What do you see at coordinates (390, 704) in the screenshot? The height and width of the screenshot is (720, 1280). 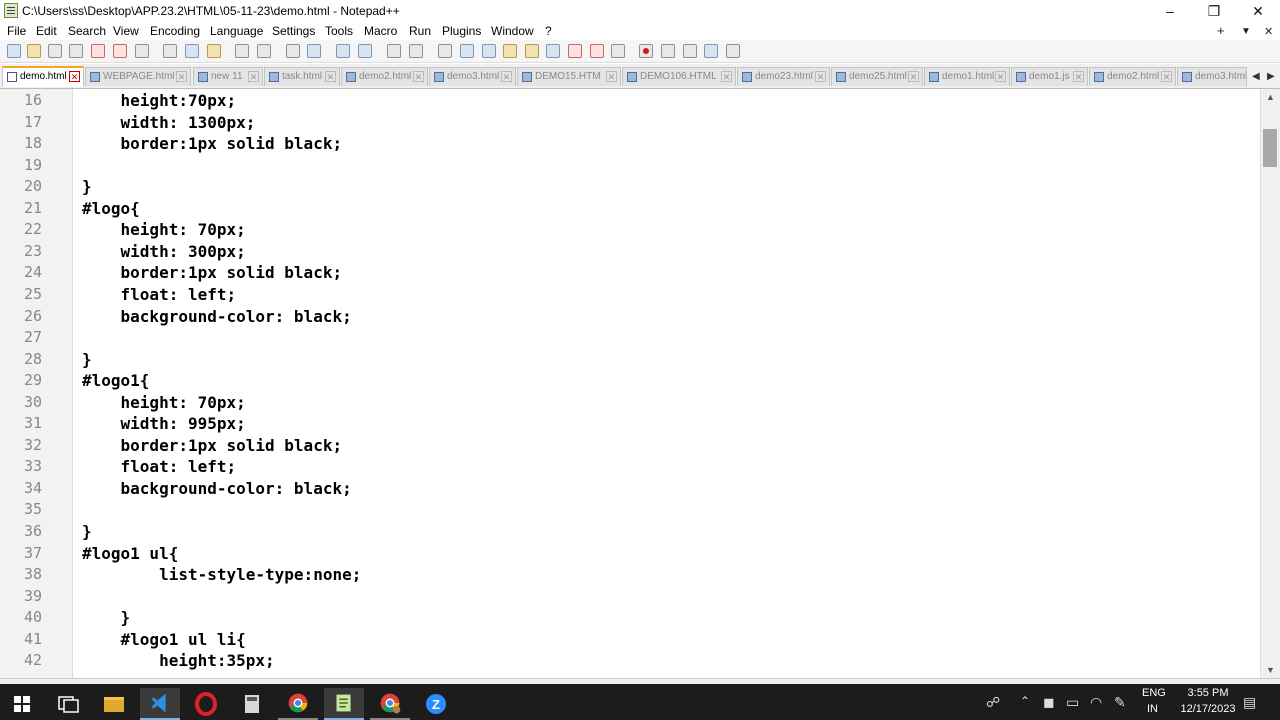 I see `chrome-profile-icon` at bounding box center [390, 704].